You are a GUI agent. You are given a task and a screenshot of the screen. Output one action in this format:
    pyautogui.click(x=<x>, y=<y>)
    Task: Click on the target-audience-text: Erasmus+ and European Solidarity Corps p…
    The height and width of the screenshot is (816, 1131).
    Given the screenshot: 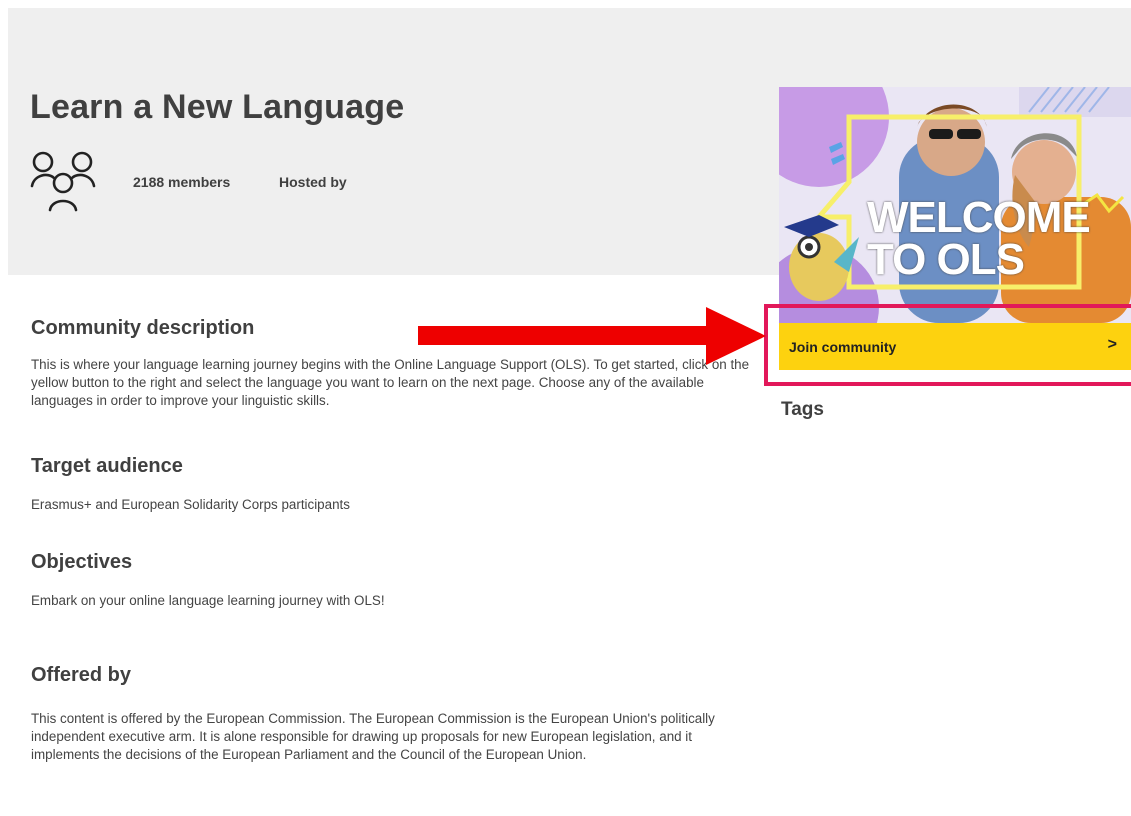 What is the action you would take?
    pyautogui.click(x=190, y=504)
    